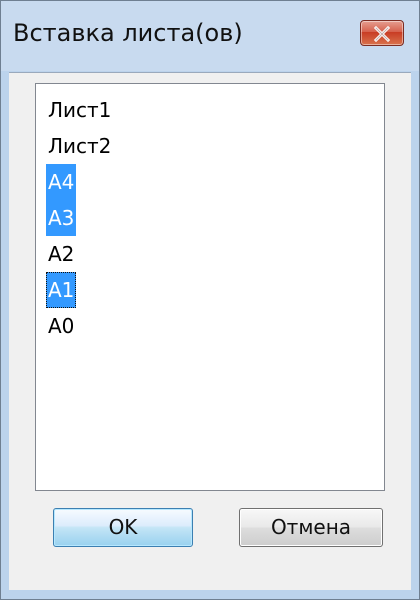 This screenshot has height=600, width=420. I want to click on cancel-button: Отмена, so click(311, 527).